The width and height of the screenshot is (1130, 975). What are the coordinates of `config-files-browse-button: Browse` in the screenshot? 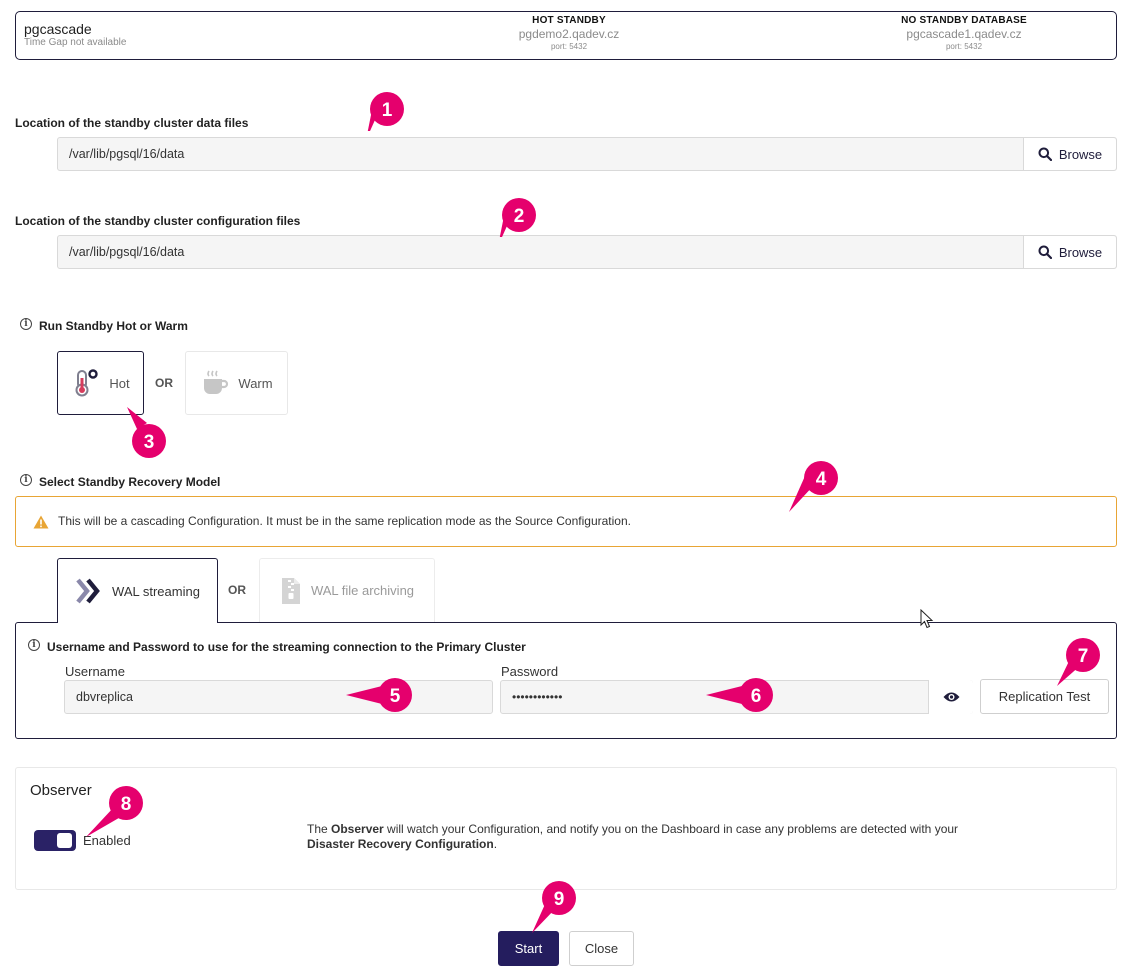 It's located at (1069, 252).